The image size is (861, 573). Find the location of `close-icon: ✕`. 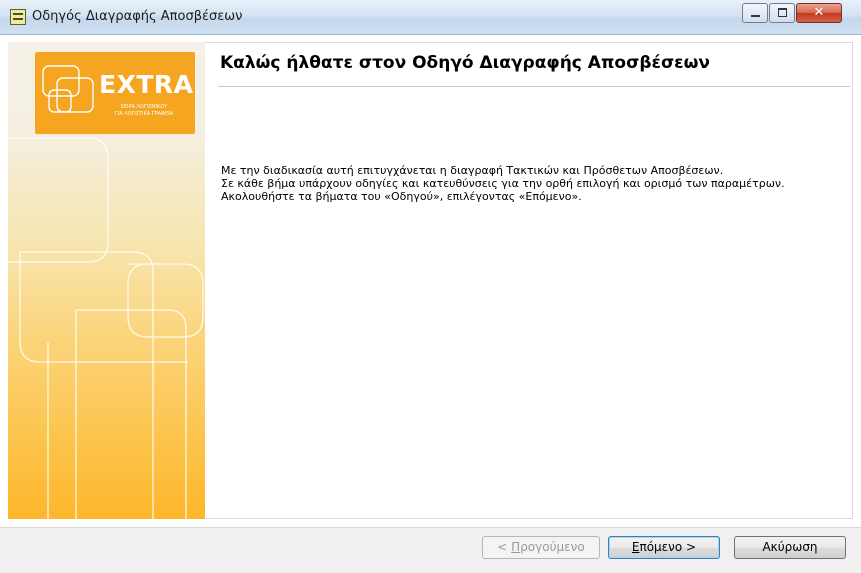

close-icon: ✕ is located at coordinates (819, 12).